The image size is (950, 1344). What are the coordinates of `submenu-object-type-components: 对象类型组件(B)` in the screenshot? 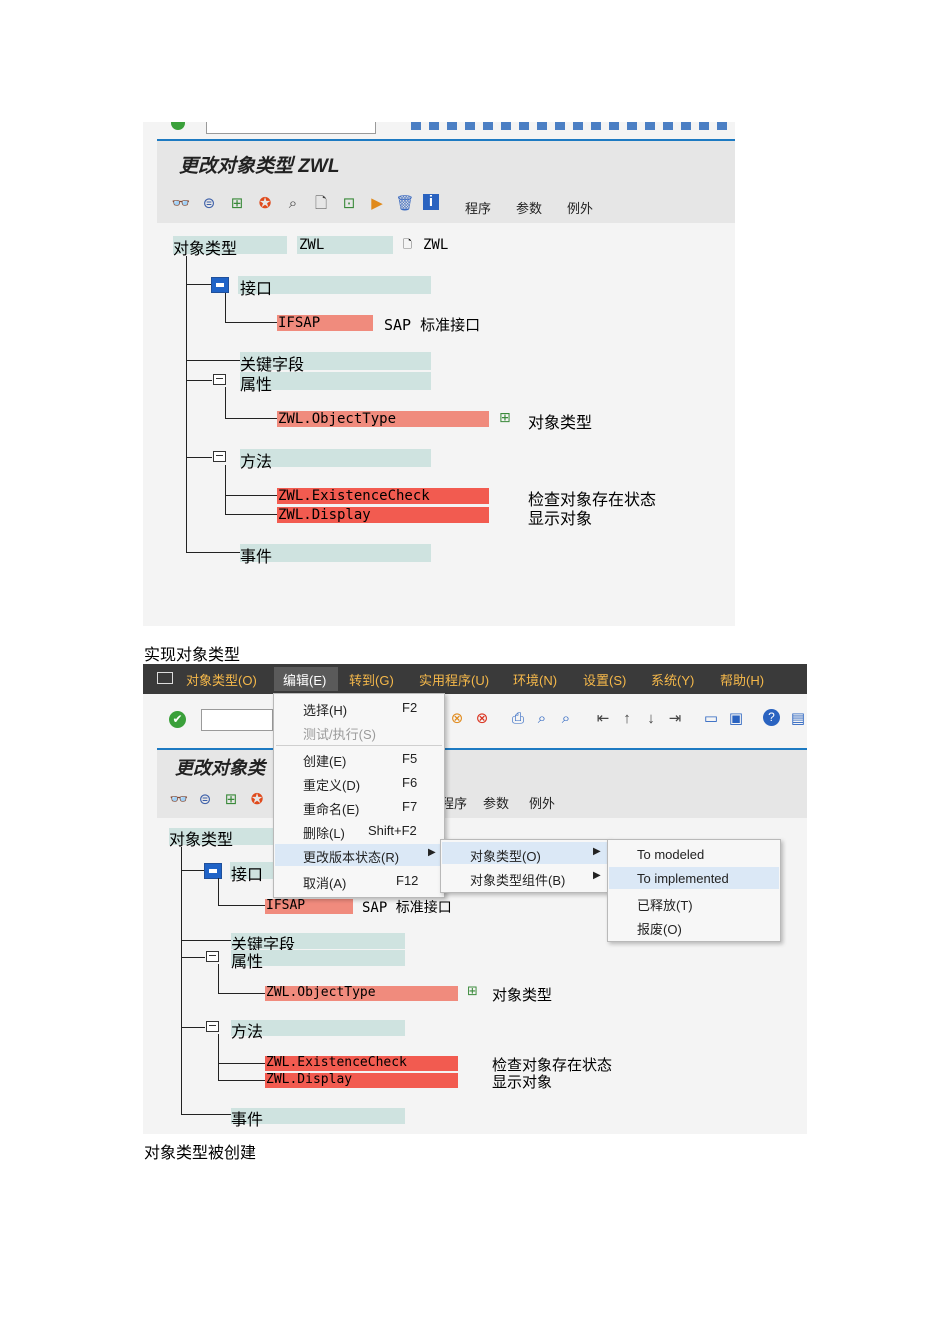 It's located at (517, 879).